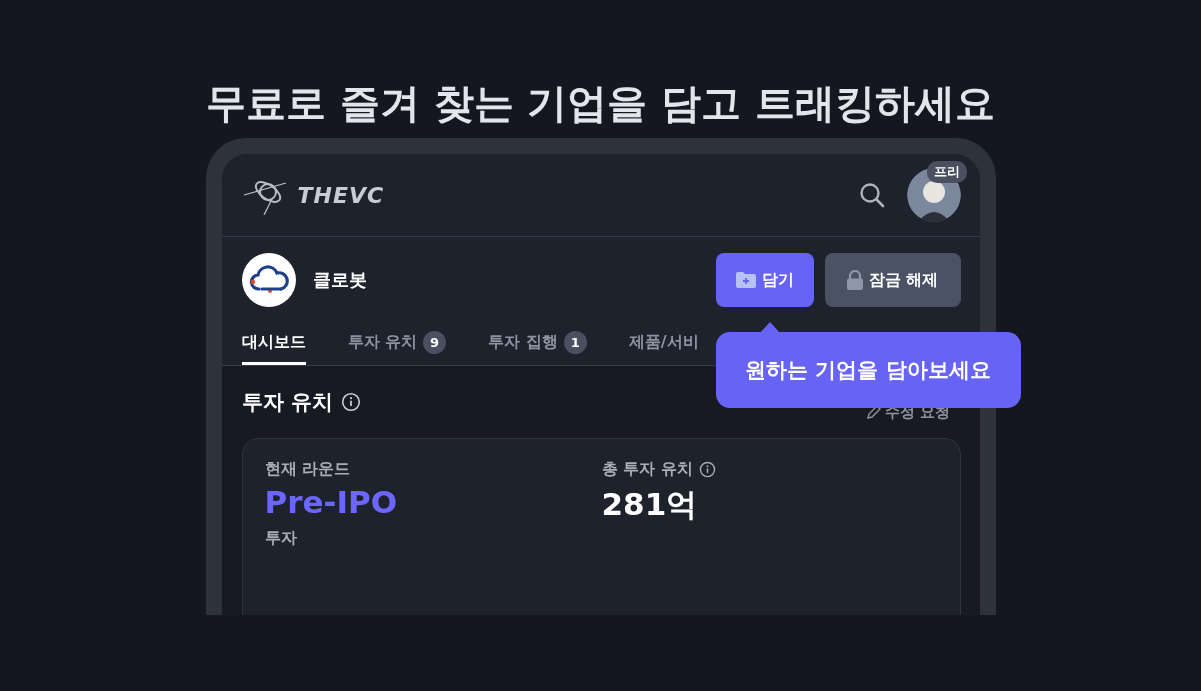  What do you see at coordinates (600, 103) in the screenshot?
I see `headline: 무료로 즐겨 찾는 기업을 담고 트래킹하세요` at bounding box center [600, 103].